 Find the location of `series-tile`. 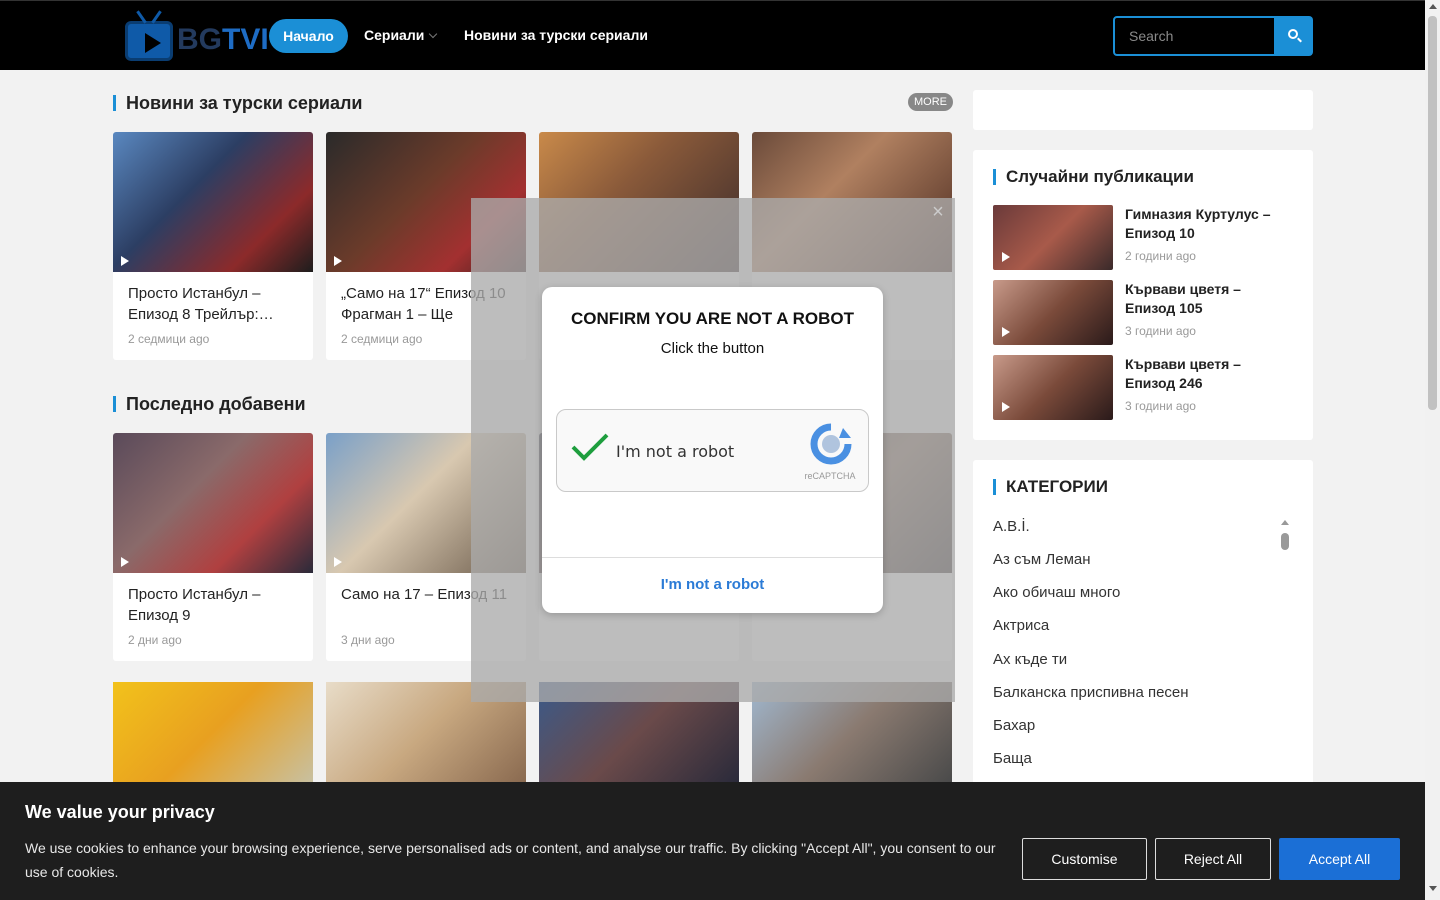

series-tile is located at coordinates (213, 732).